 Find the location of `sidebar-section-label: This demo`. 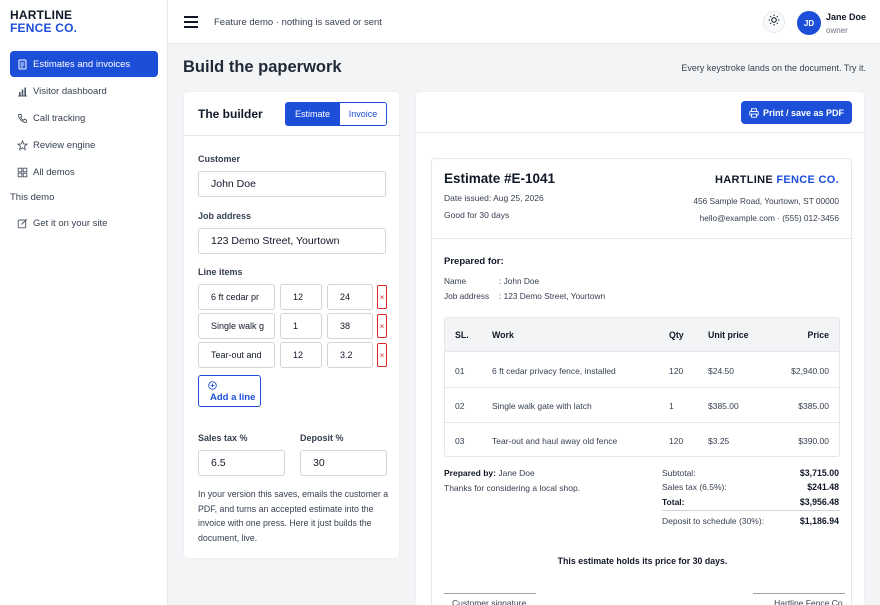

sidebar-section-label: This demo is located at coordinates (32, 197).